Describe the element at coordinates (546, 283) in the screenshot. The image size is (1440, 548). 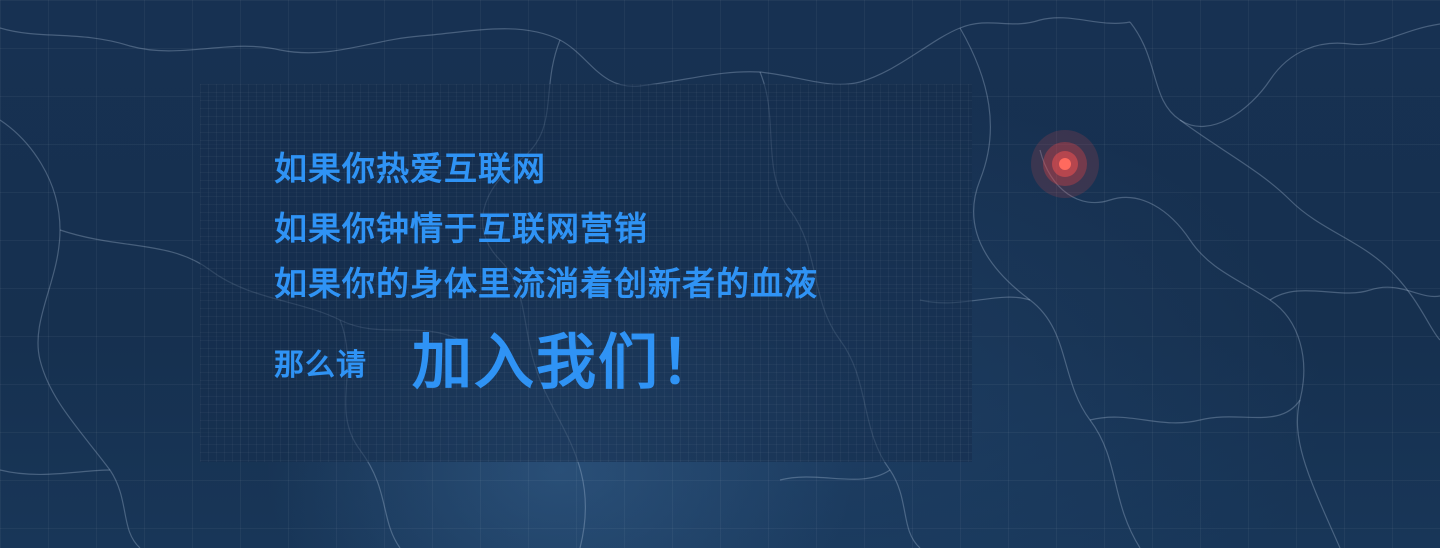
I see `slogan-line-3: 如果你的身体里流淌着创新者的血液` at that location.